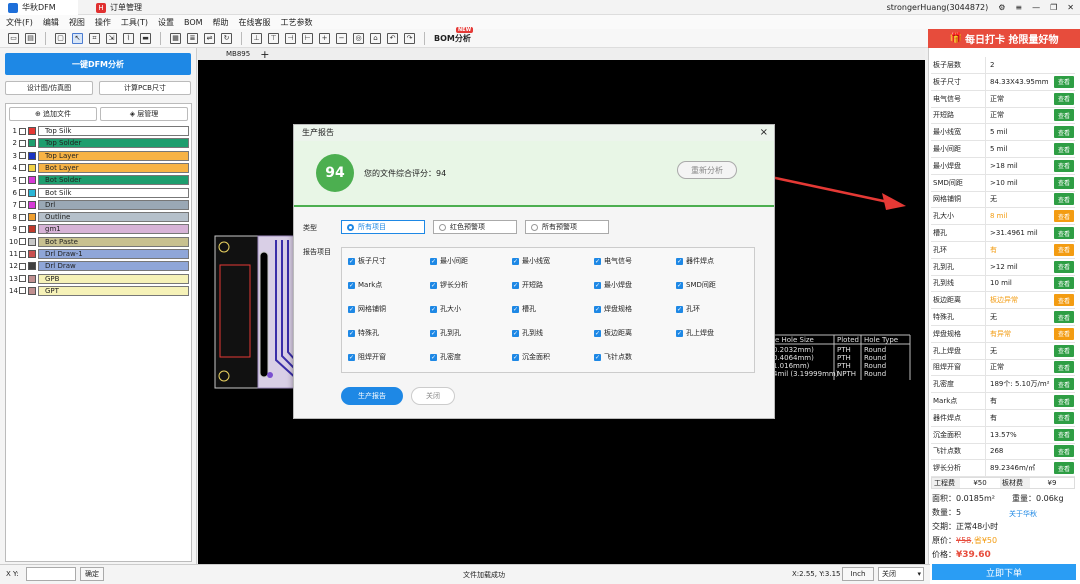  What do you see at coordinates (688, 309) in the screenshot?
I see `report-item-checkbox: ✓ 孔环` at bounding box center [688, 309].